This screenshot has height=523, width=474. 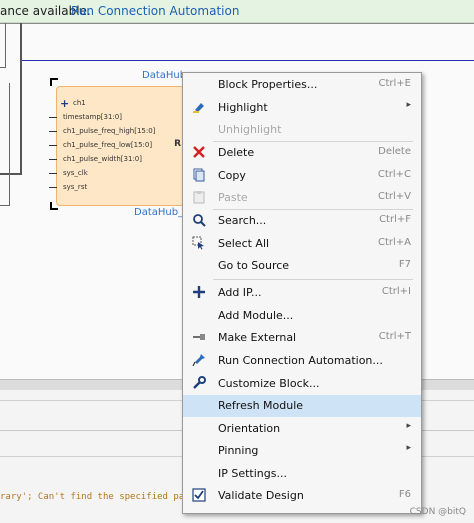 I want to click on make-external-icon, so click(x=199, y=338).